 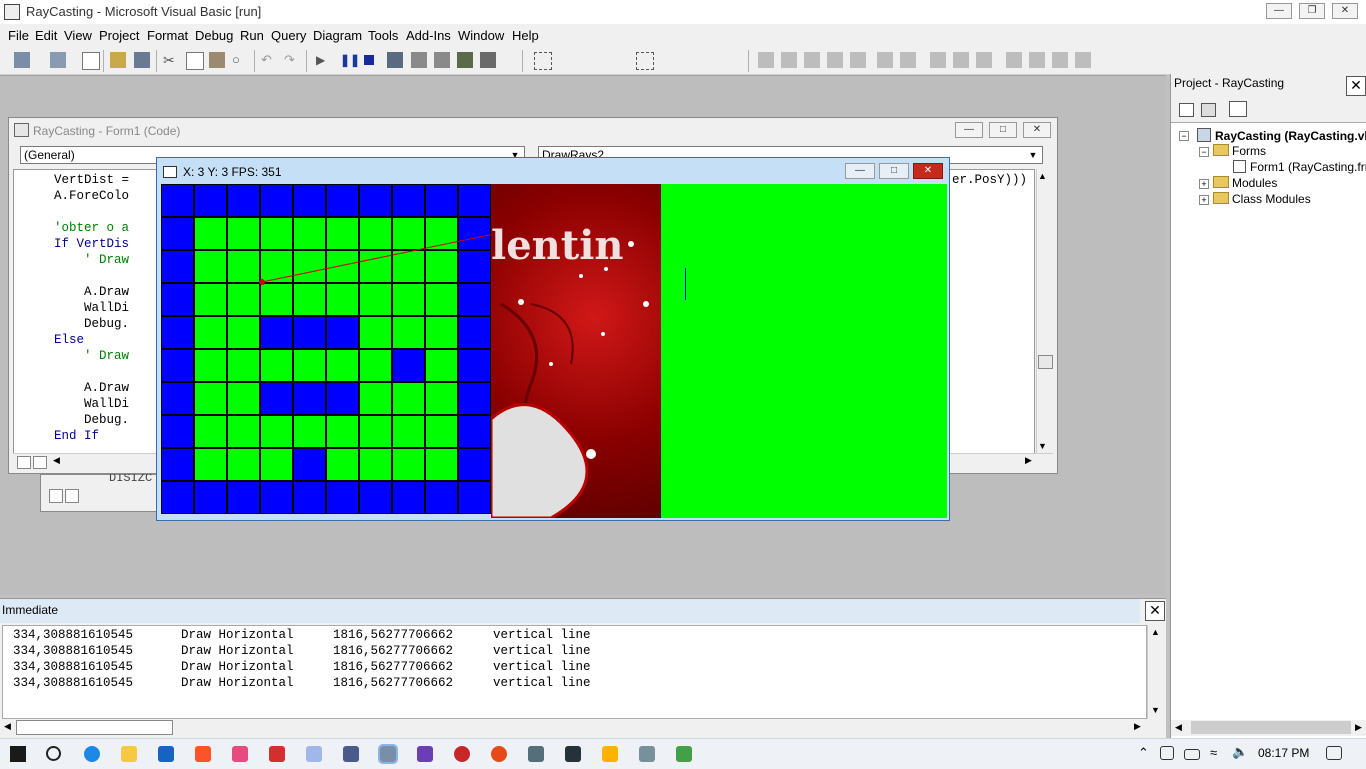 I want to click on notifications-icon, so click(x=1334, y=753).